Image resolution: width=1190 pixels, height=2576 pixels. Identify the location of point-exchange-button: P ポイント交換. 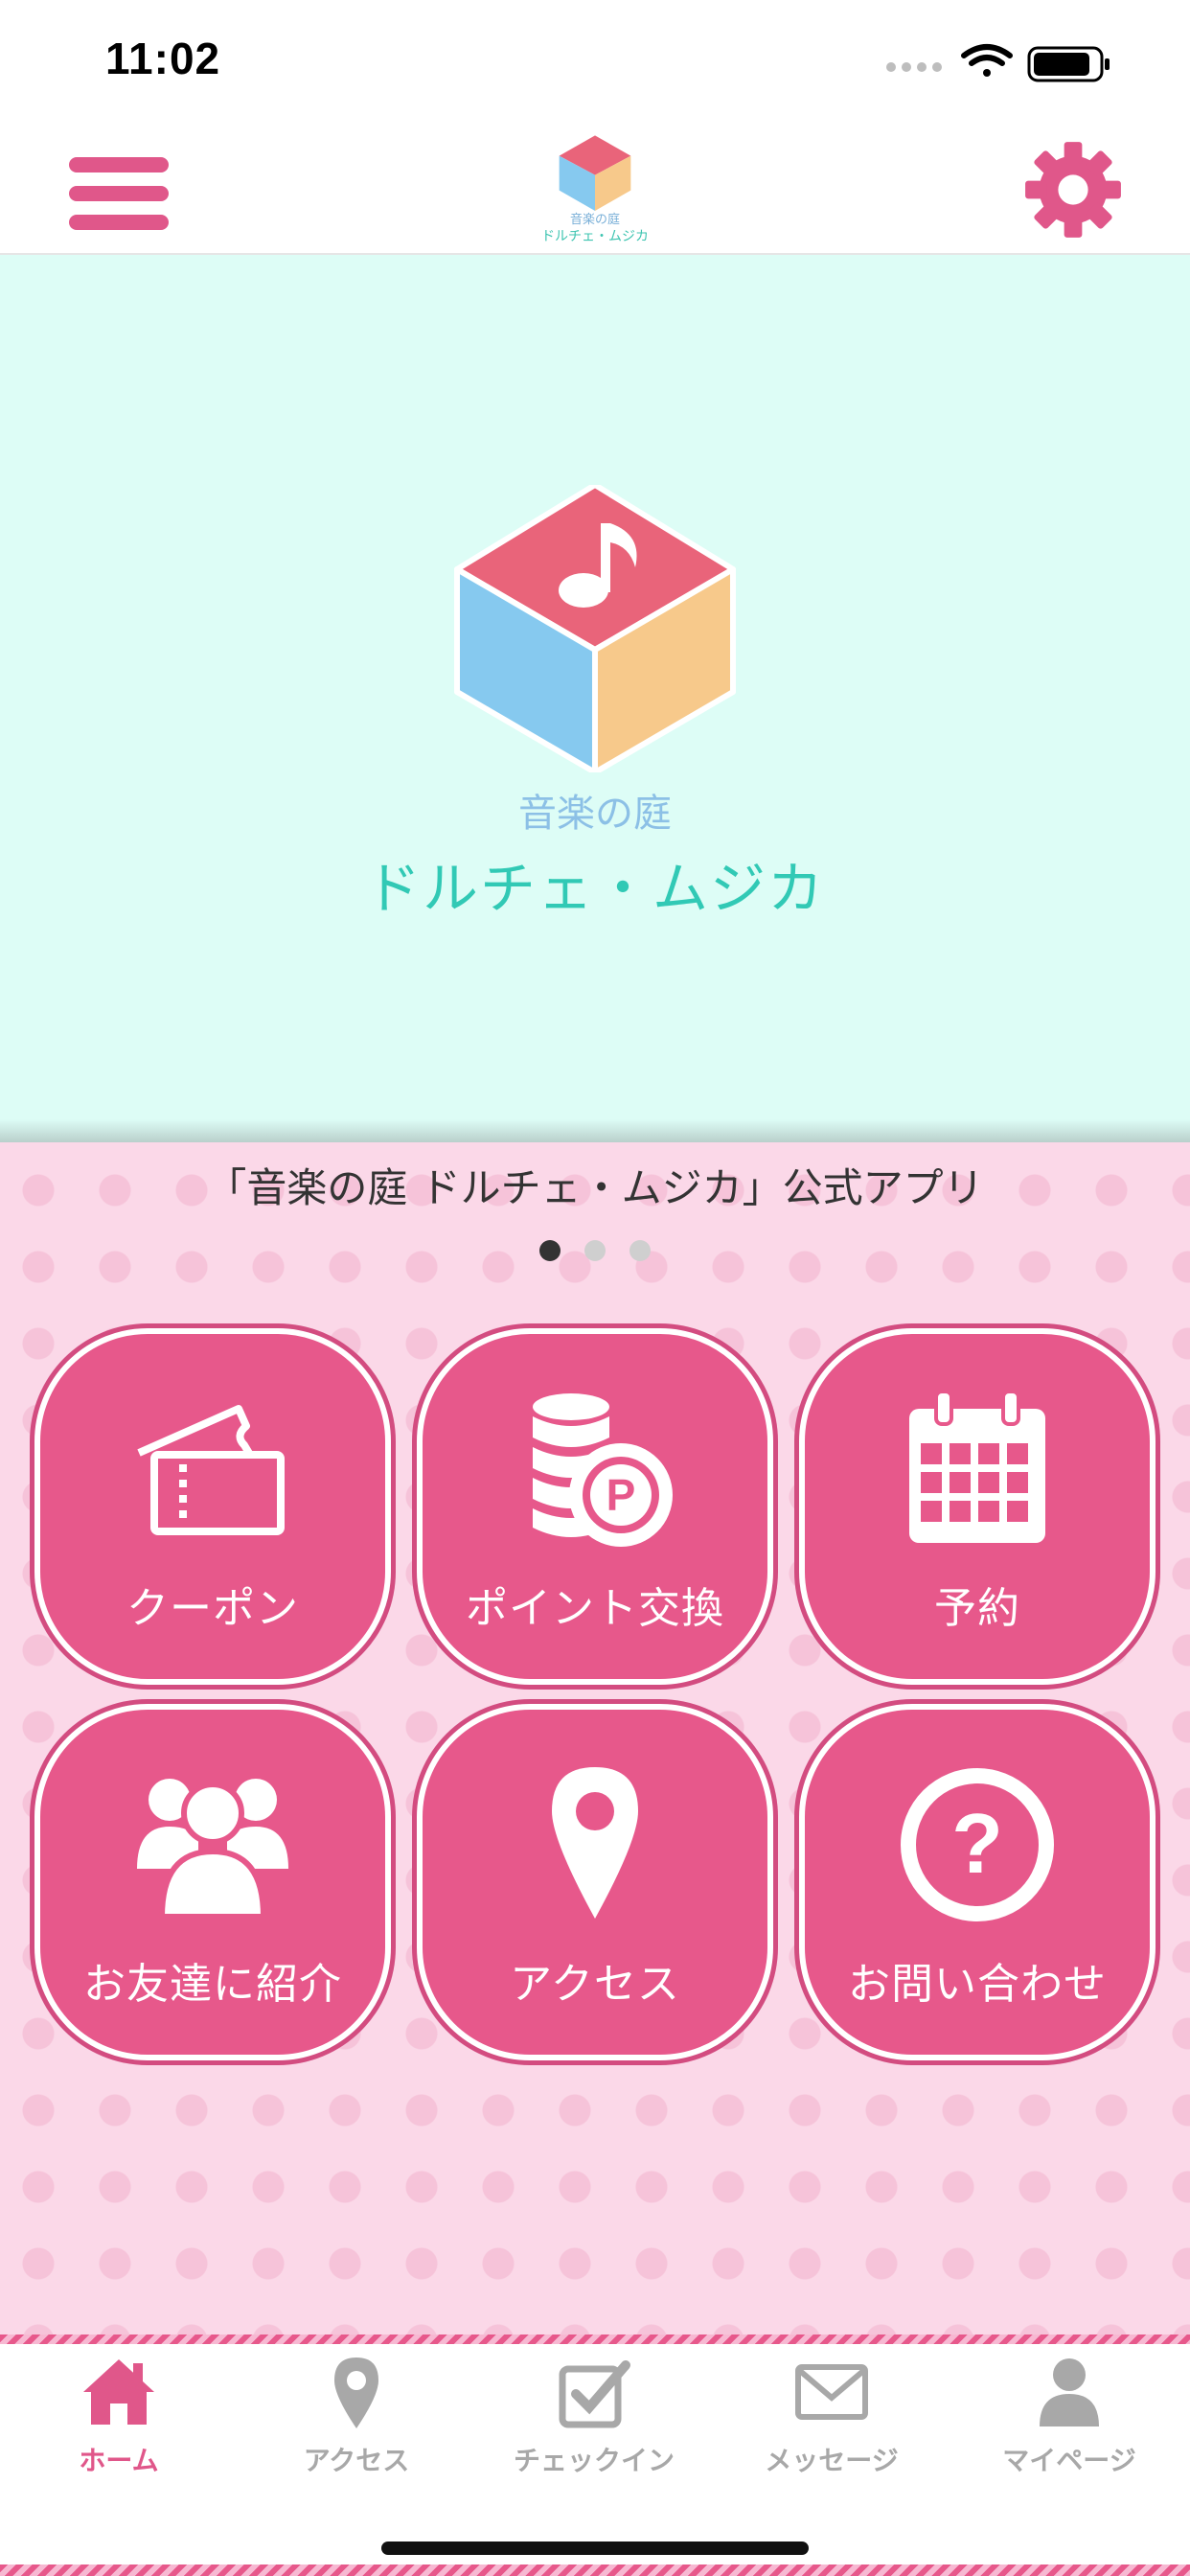
(595, 1506).